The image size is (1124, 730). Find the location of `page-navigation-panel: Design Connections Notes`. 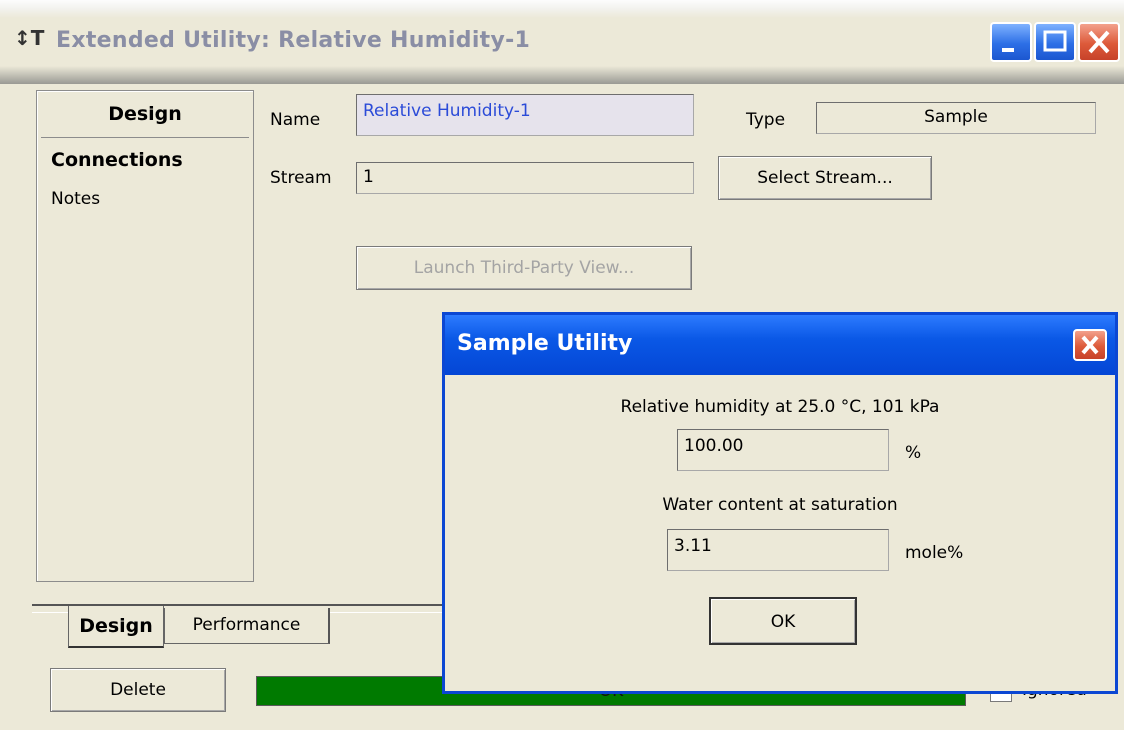

page-navigation-panel: Design Connections Notes is located at coordinates (145, 336).